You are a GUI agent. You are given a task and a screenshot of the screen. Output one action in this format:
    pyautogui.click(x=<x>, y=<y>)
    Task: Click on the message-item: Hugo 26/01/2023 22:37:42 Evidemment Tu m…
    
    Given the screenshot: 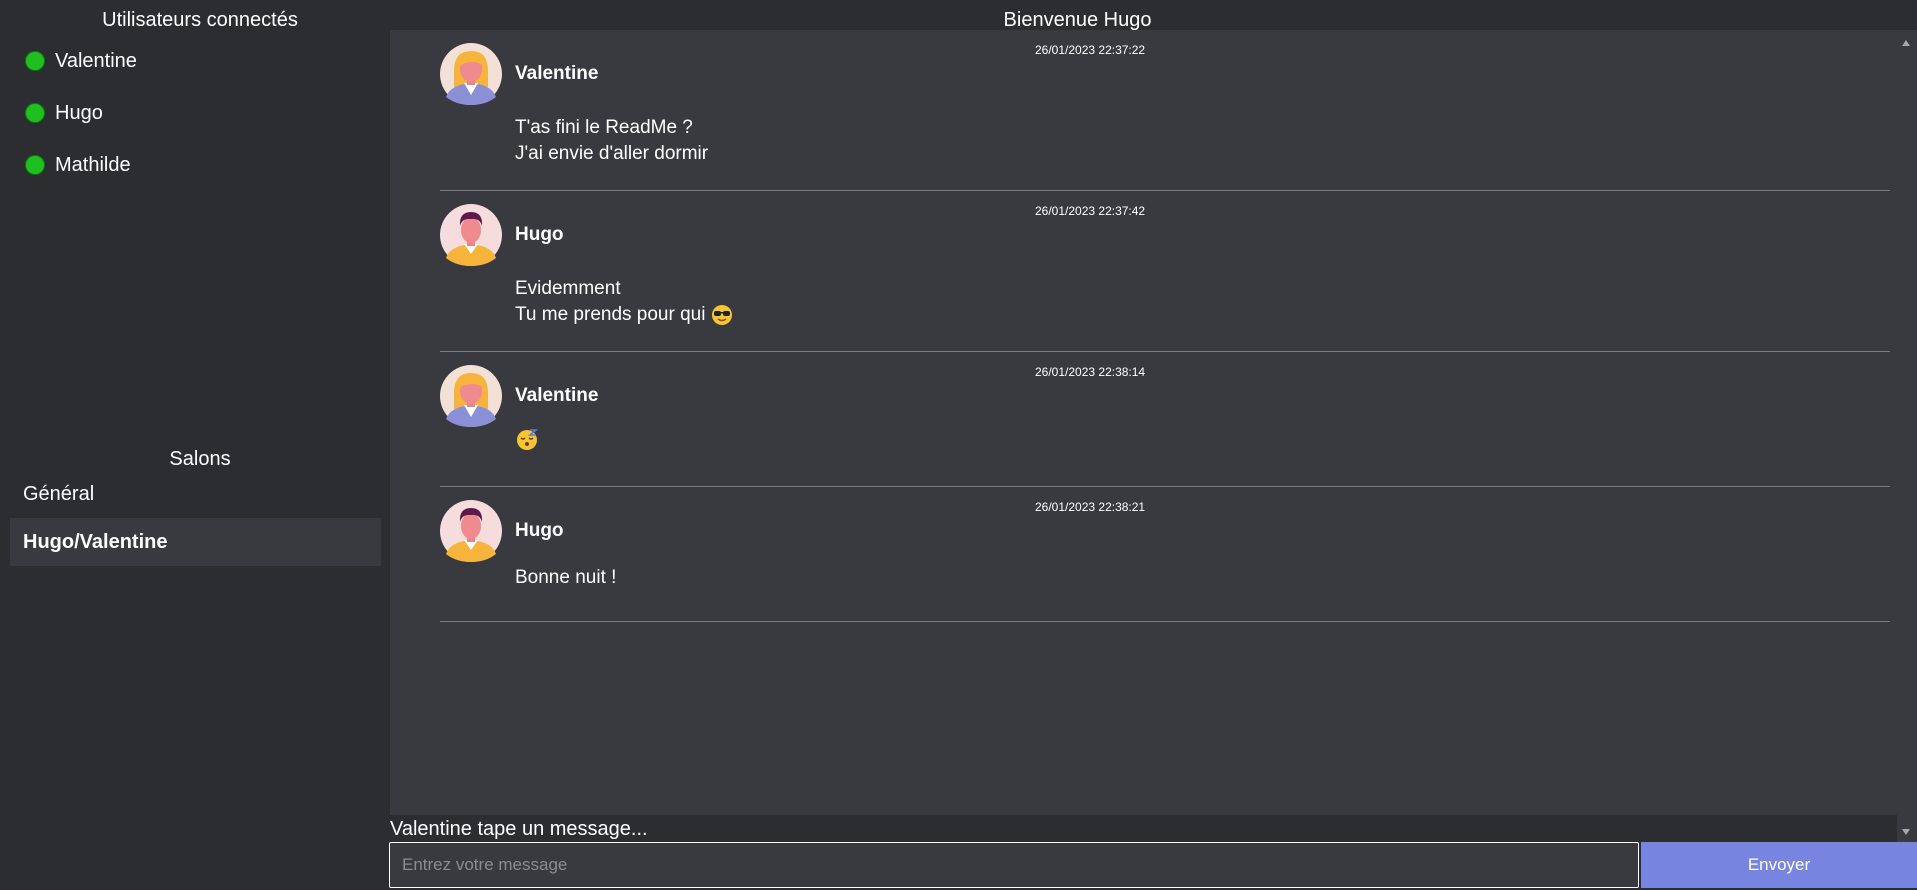 What is the action you would take?
    pyautogui.click(x=1165, y=271)
    